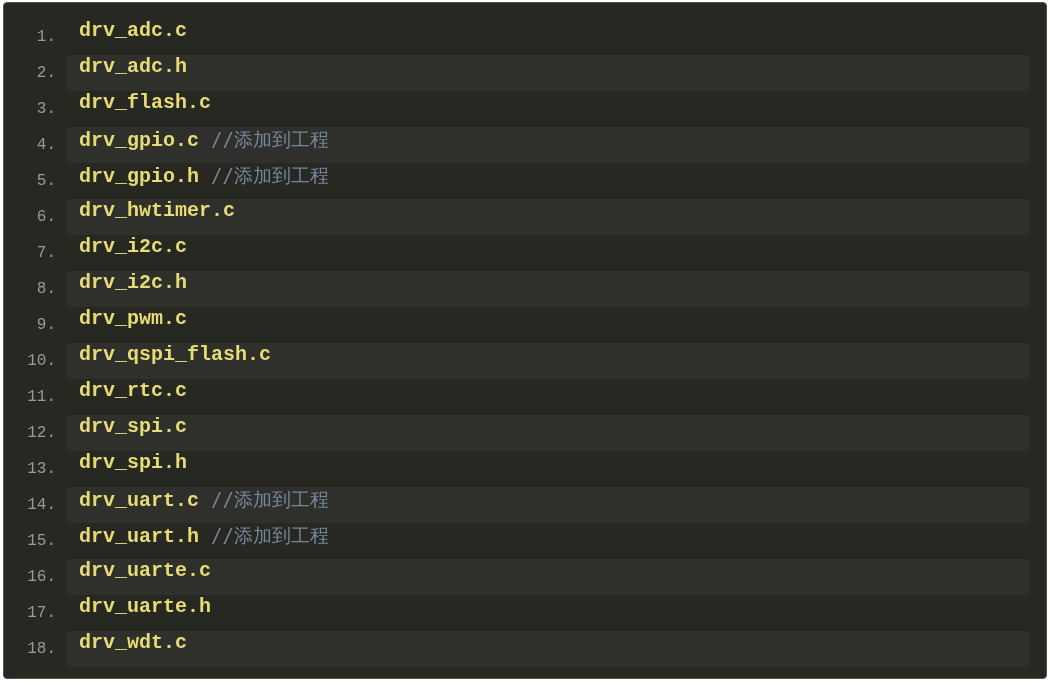 This screenshot has width=1050, height=688. Describe the element at coordinates (45, 109) in the screenshot. I see `line-number: 3.` at that location.